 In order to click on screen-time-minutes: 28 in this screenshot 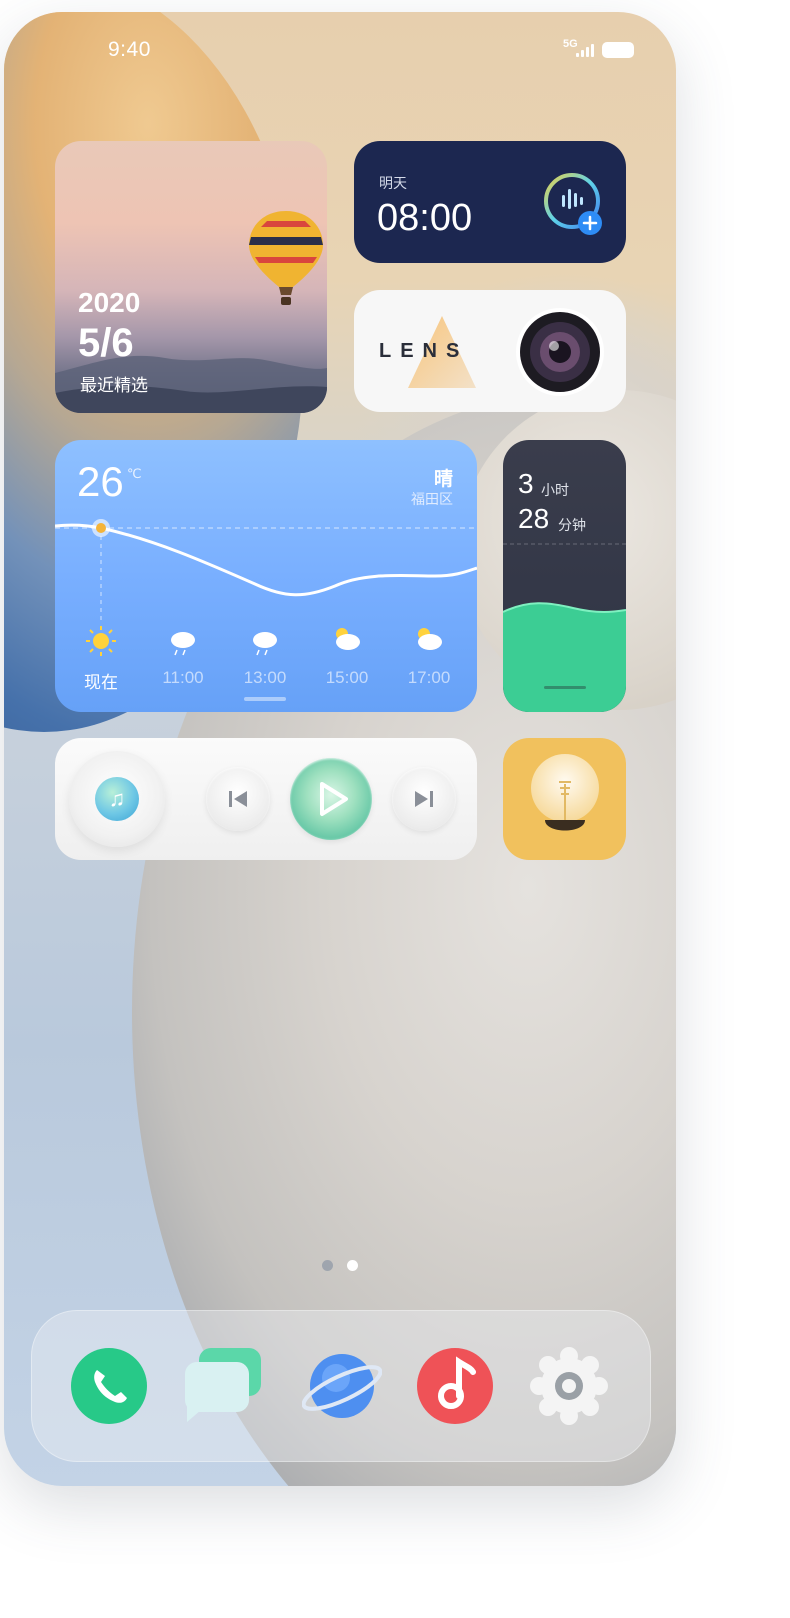, I will do `click(534, 518)`.